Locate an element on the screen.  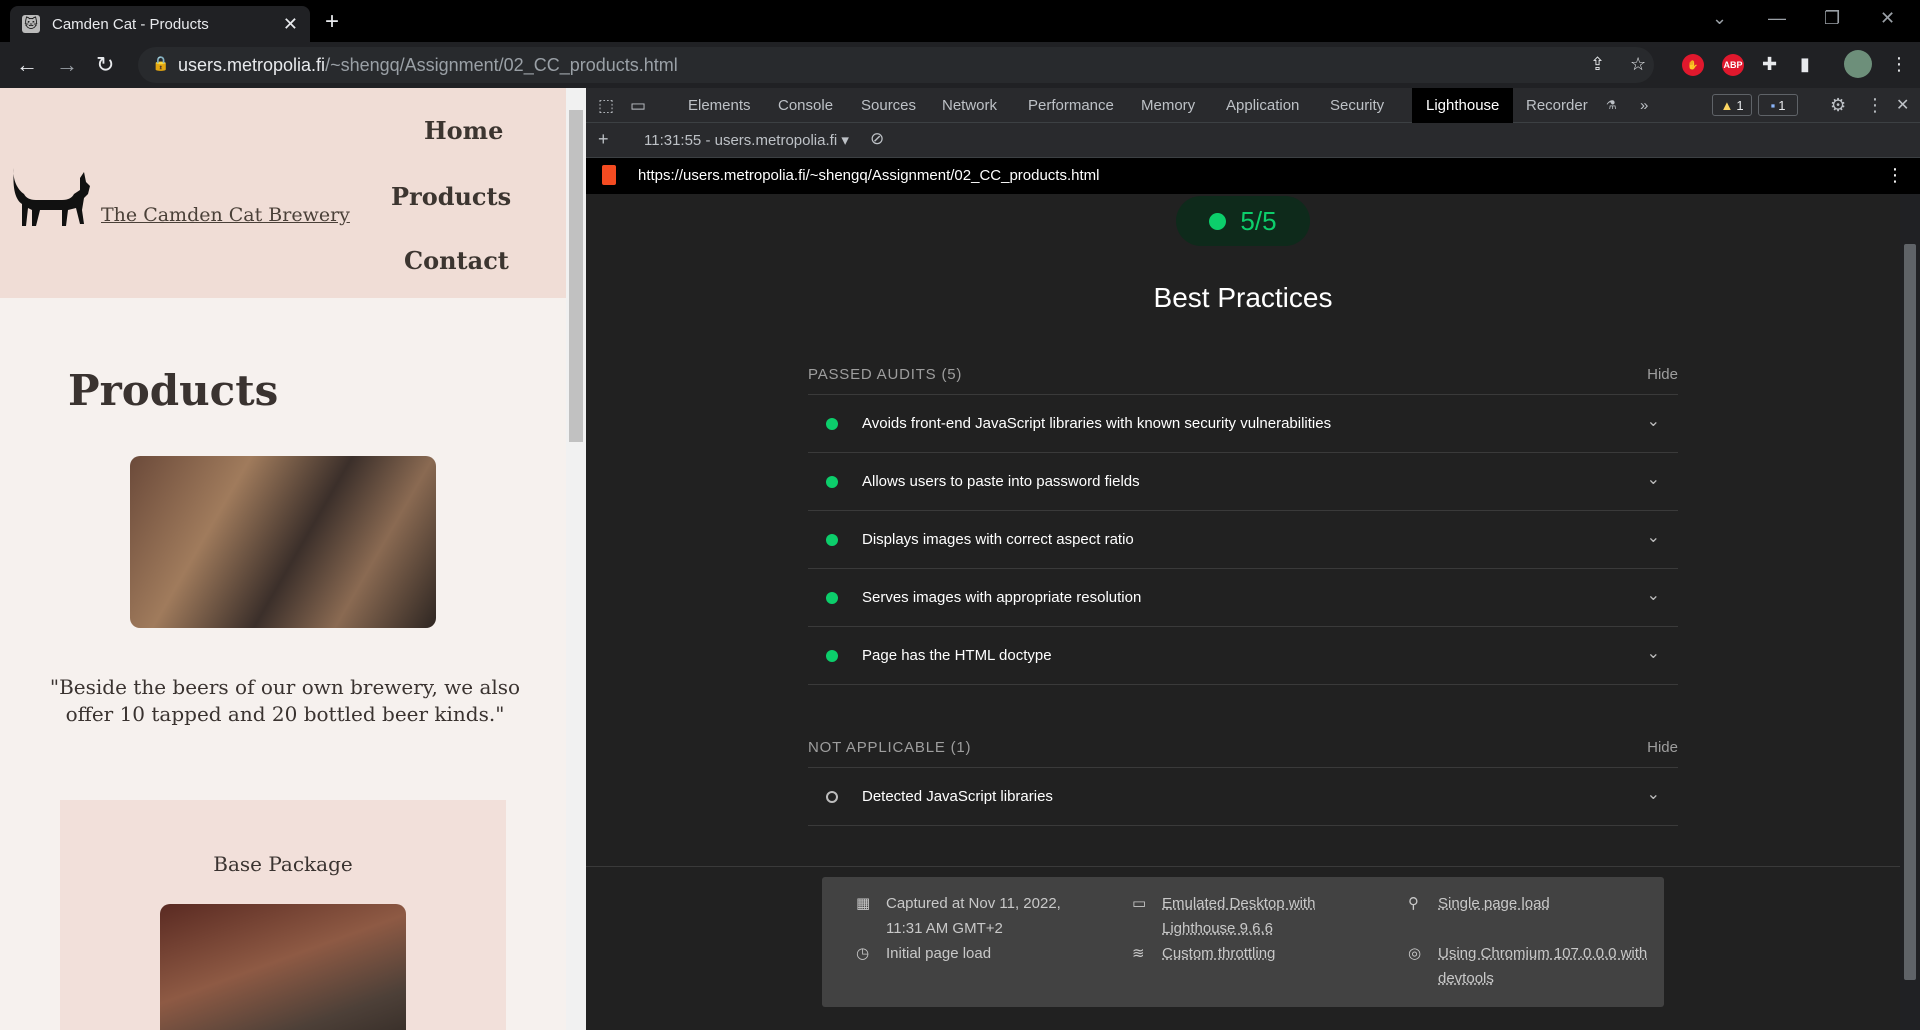
captured-line-1: Captured at Nov 11, 2022, is located at coordinates (973, 903).